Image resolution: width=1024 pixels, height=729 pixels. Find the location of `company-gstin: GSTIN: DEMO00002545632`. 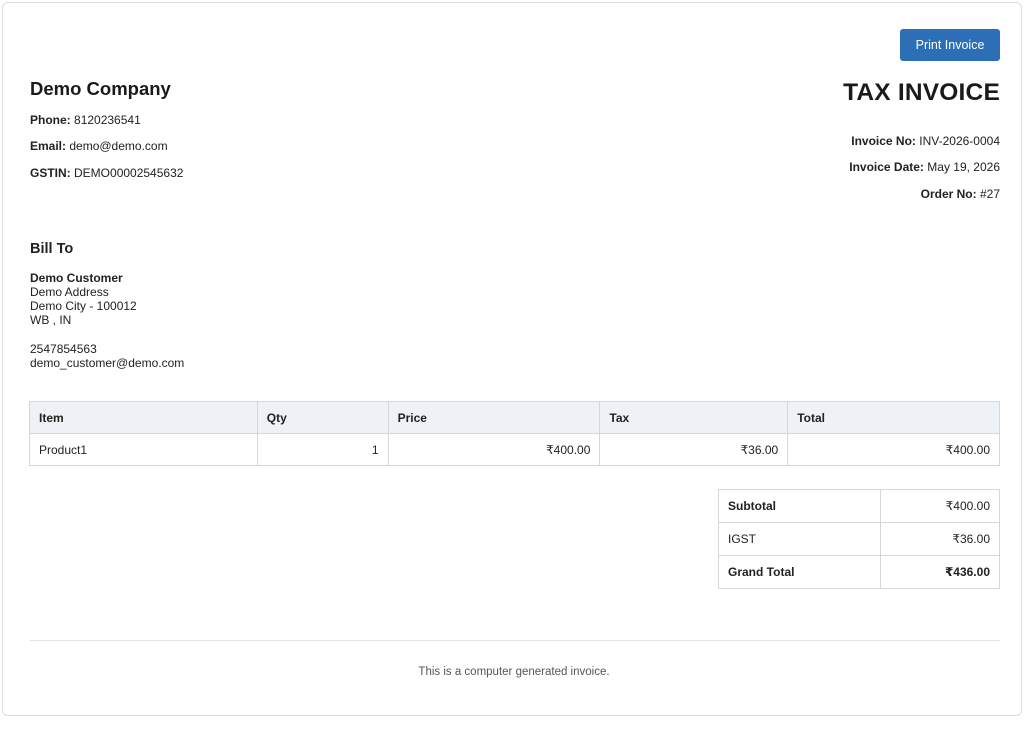

company-gstin: GSTIN: DEMO00002545632 is located at coordinates (106, 173).